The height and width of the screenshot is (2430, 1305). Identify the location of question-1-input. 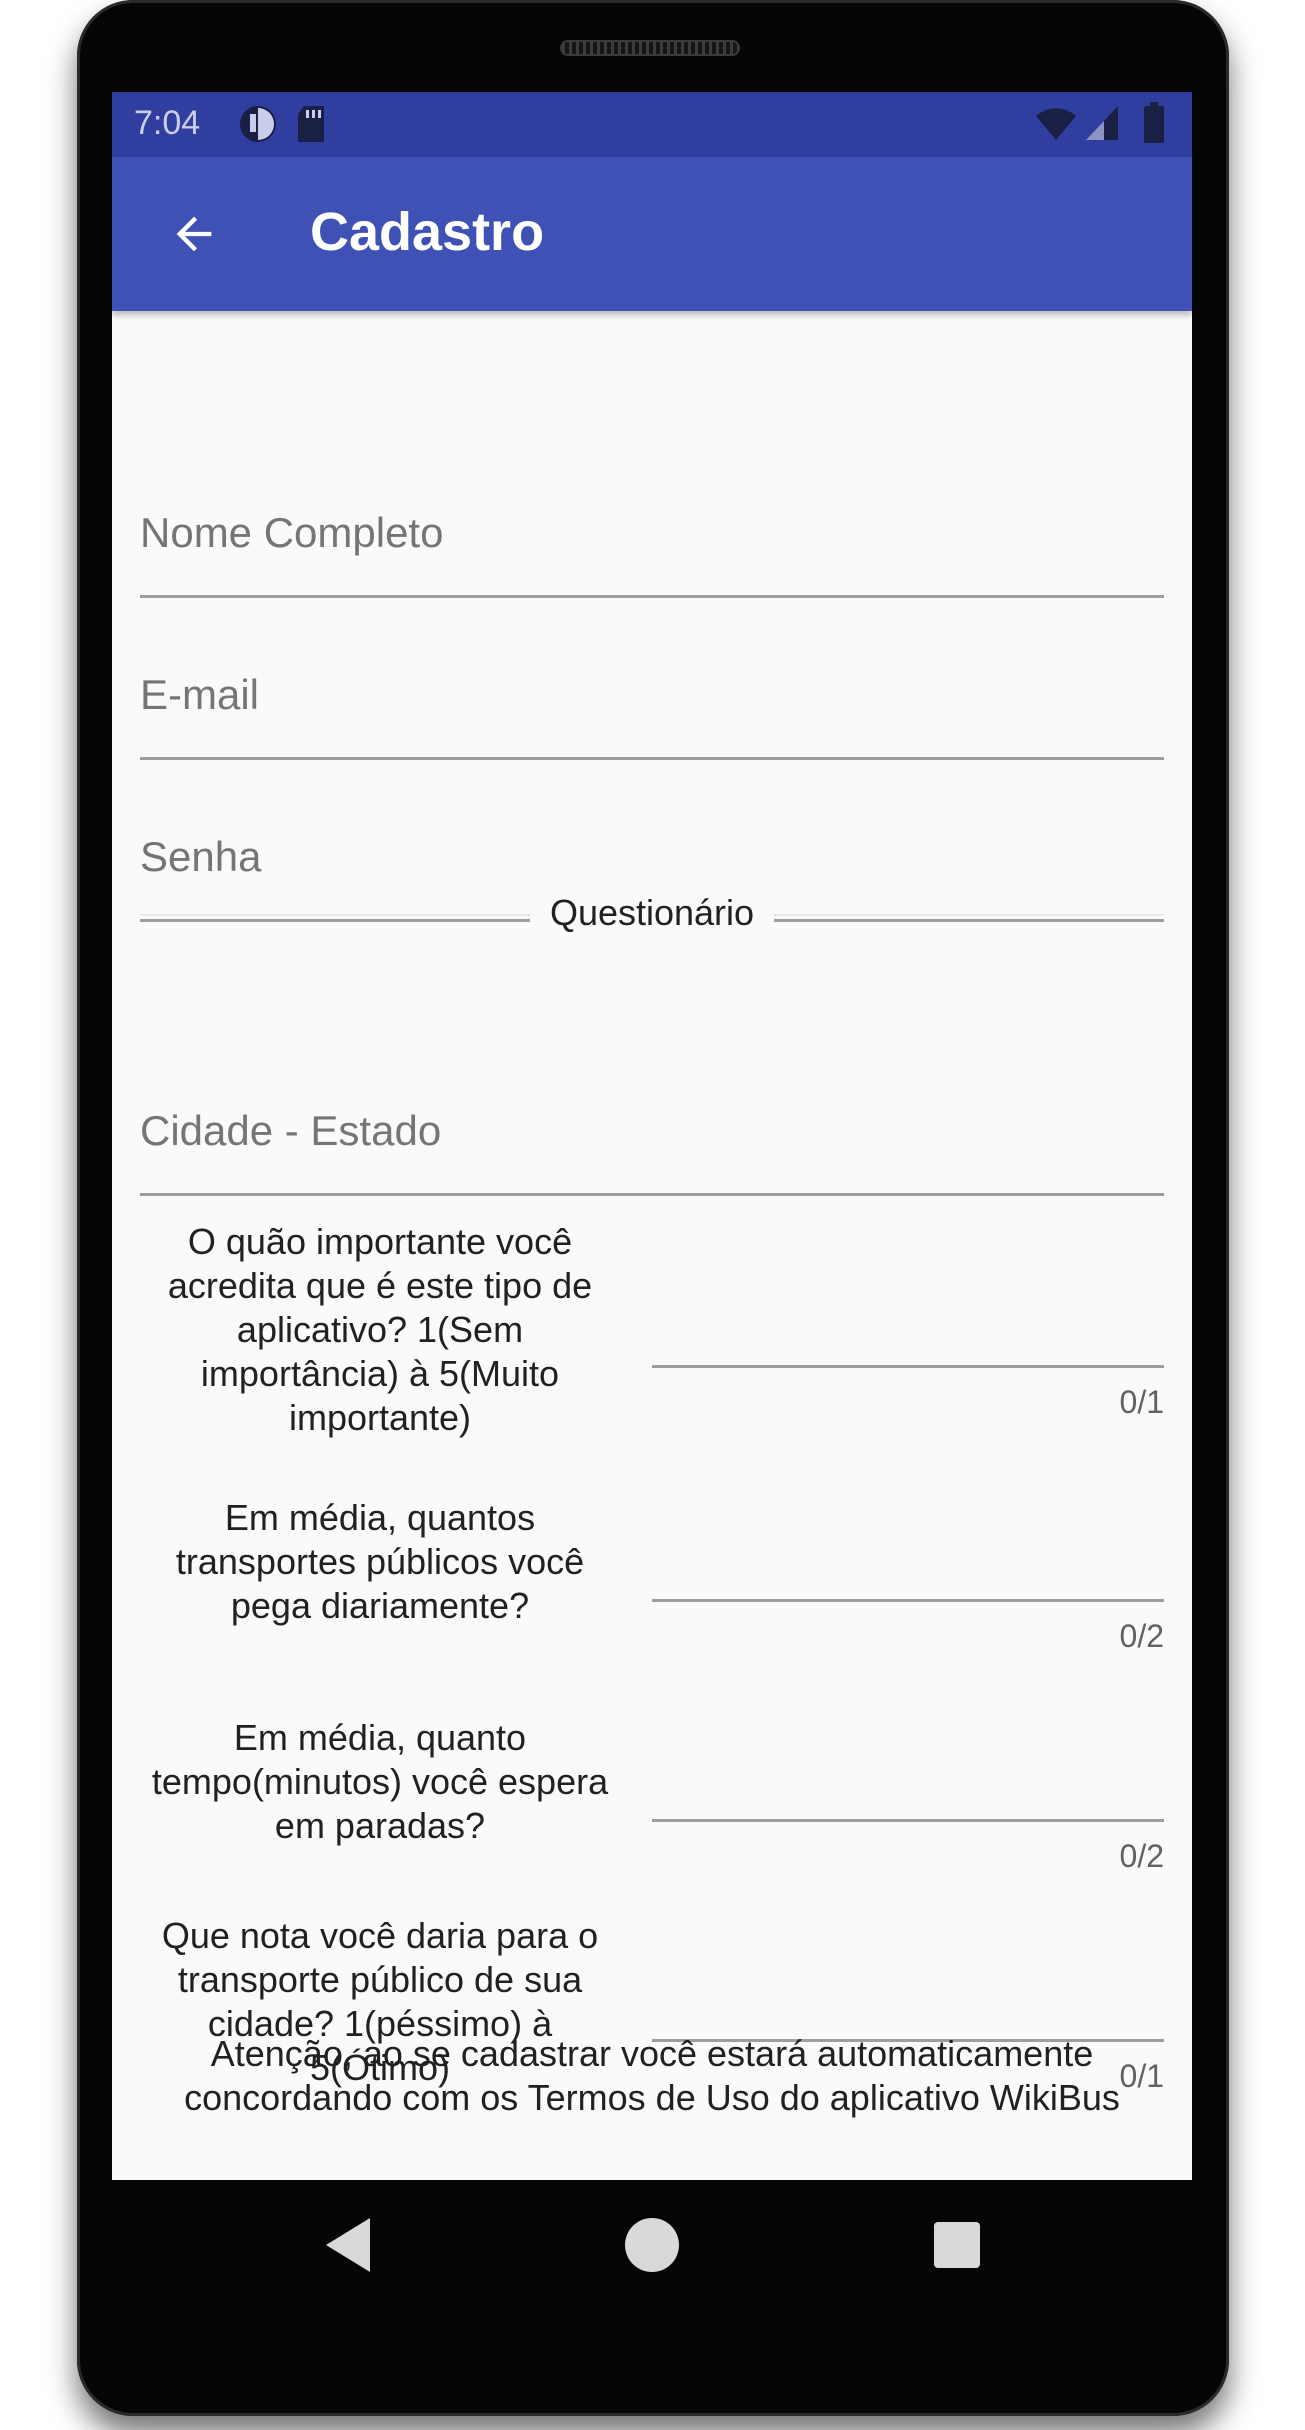
(908, 1332).